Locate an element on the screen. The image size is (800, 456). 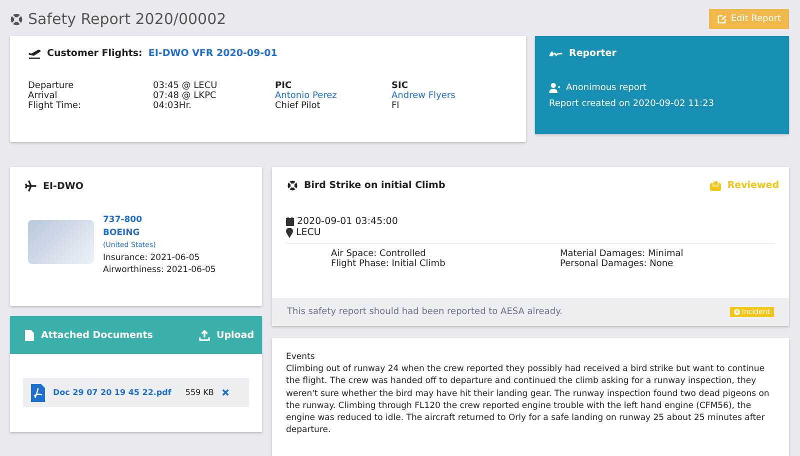
crew-role: PIC is located at coordinates (284, 86).